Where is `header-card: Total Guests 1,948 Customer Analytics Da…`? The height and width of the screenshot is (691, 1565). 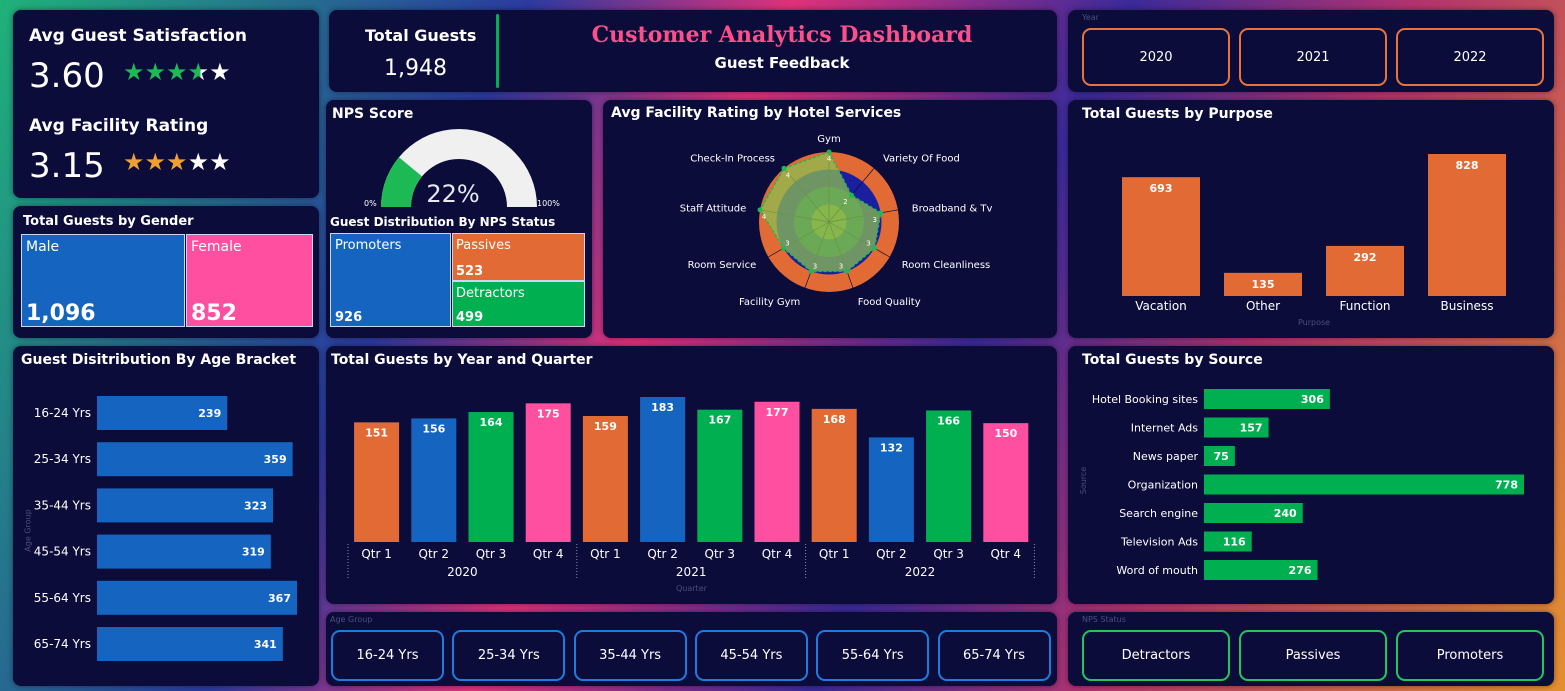 header-card: Total Guests 1,948 Customer Analytics Da… is located at coordinates (693, 51).